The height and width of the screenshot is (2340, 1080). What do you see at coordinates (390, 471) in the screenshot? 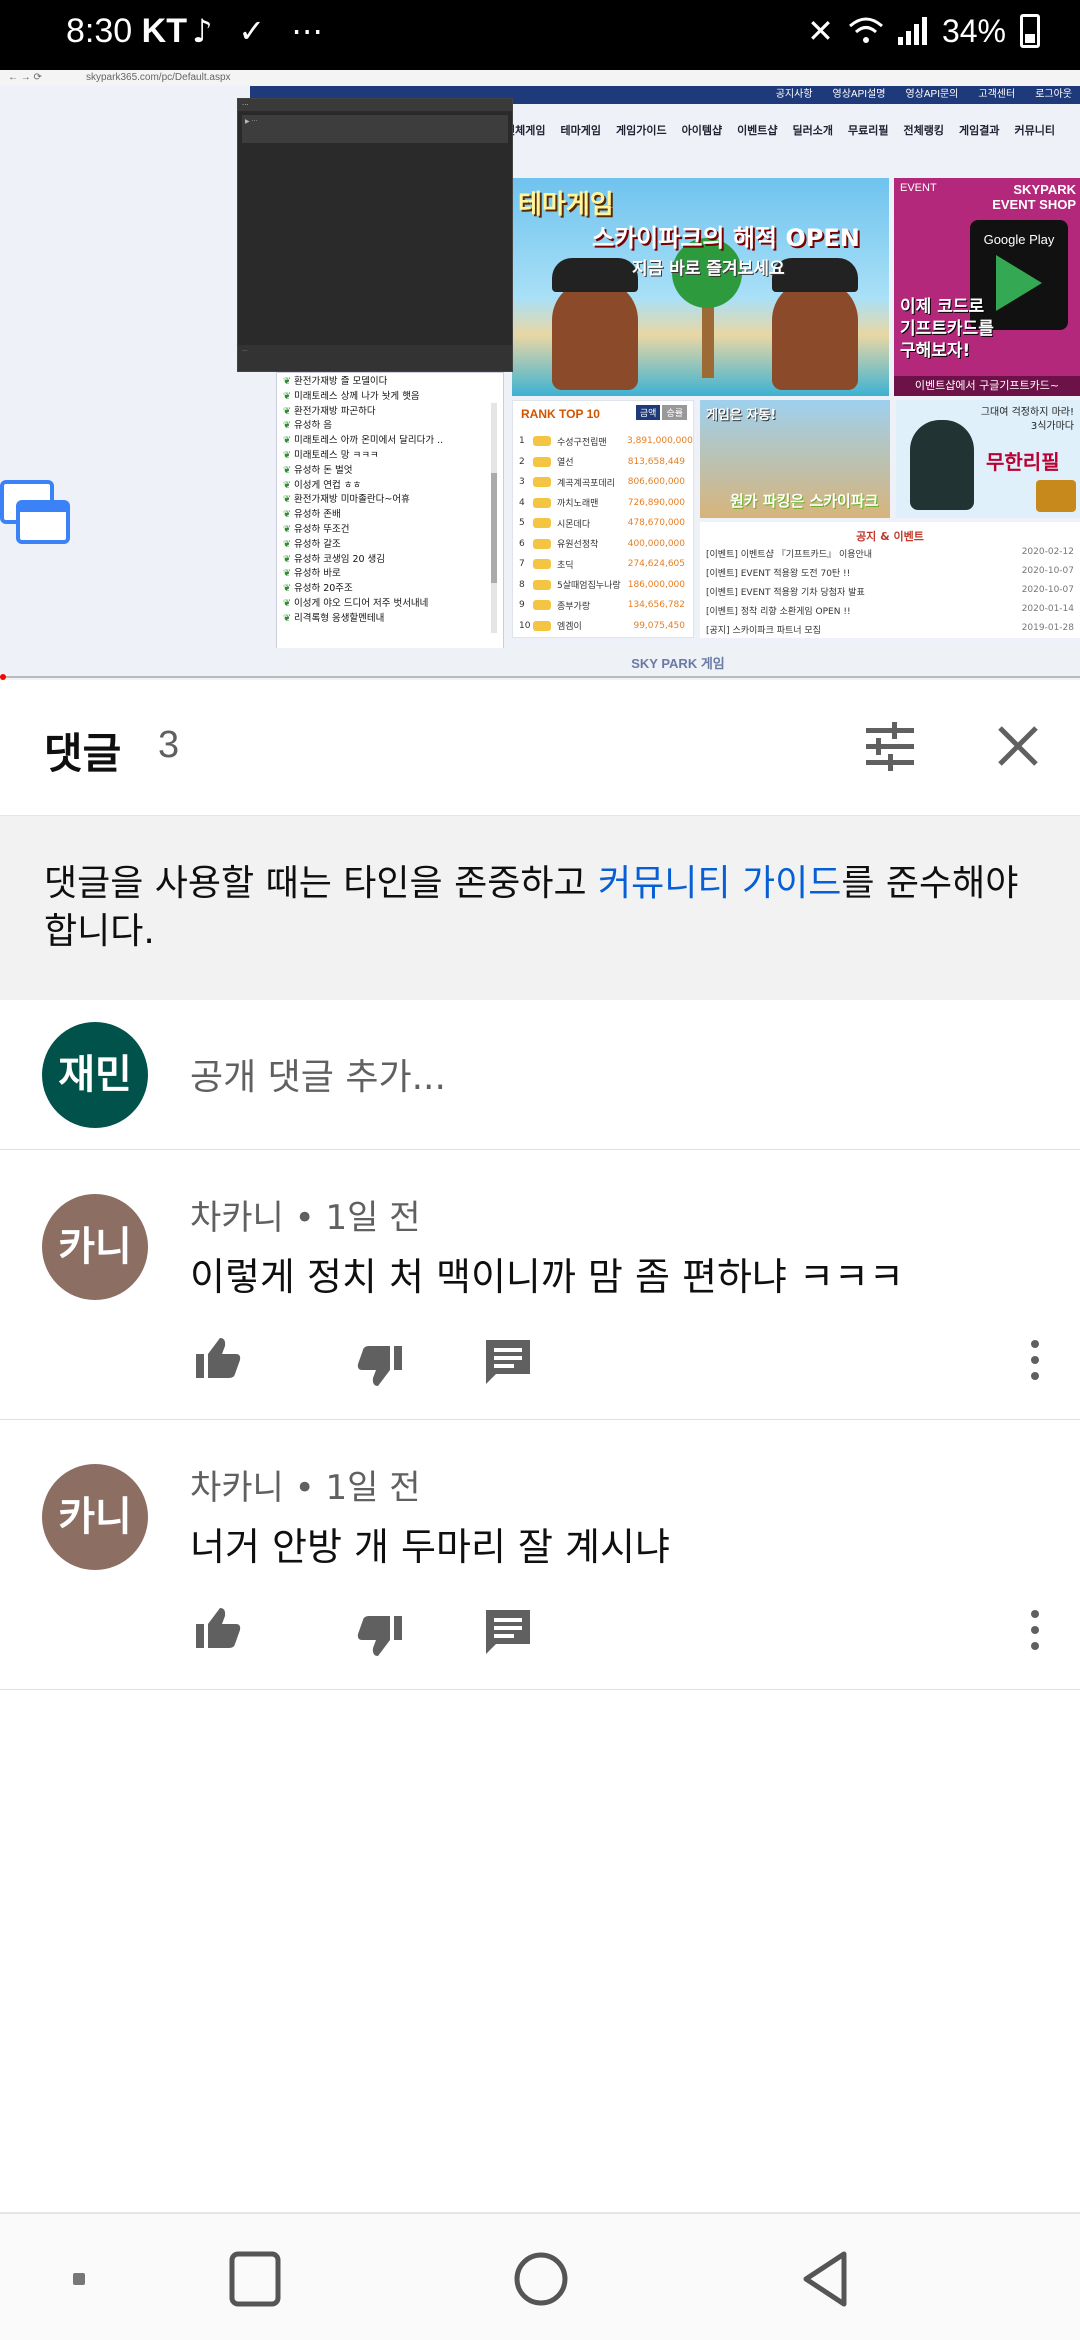
I see `chat-message: ❦ 유성하 돈 벌엇` at bounding box center [390, 471].